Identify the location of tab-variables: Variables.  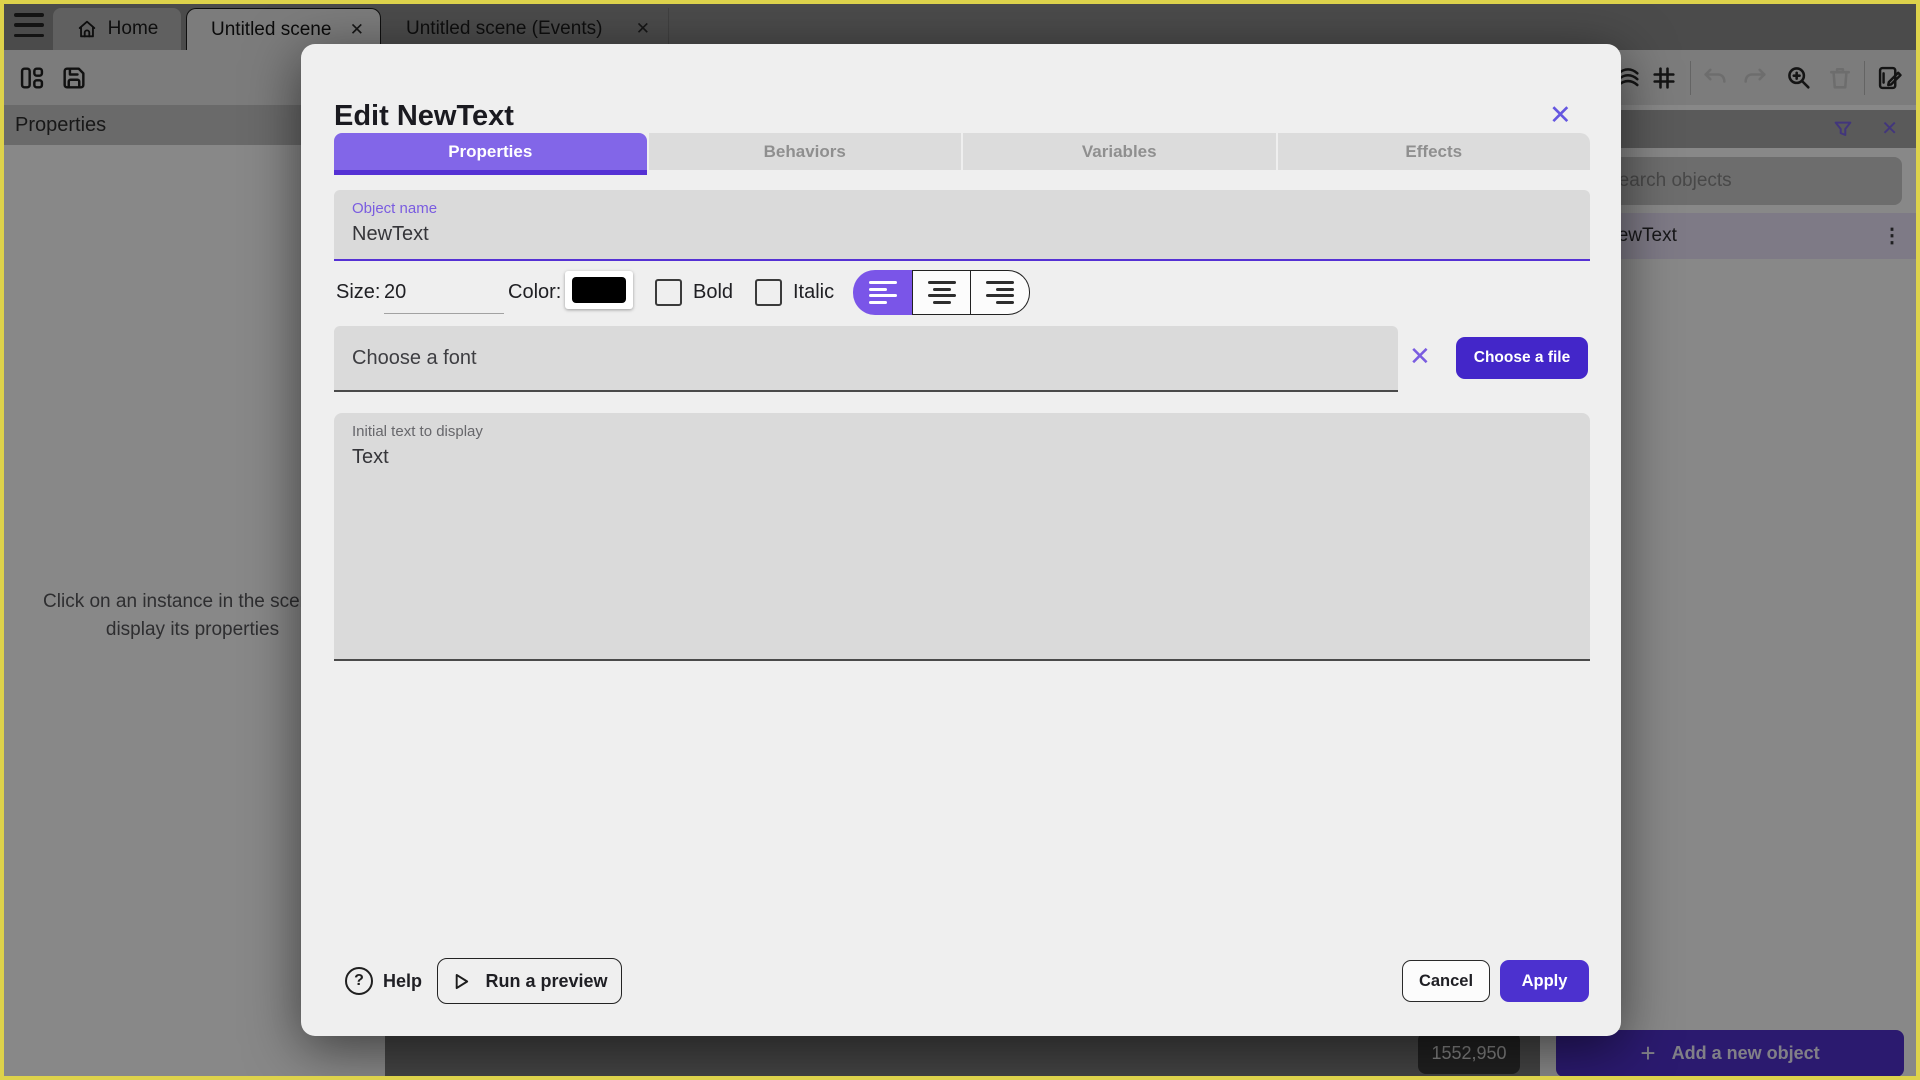
(1119, 151).